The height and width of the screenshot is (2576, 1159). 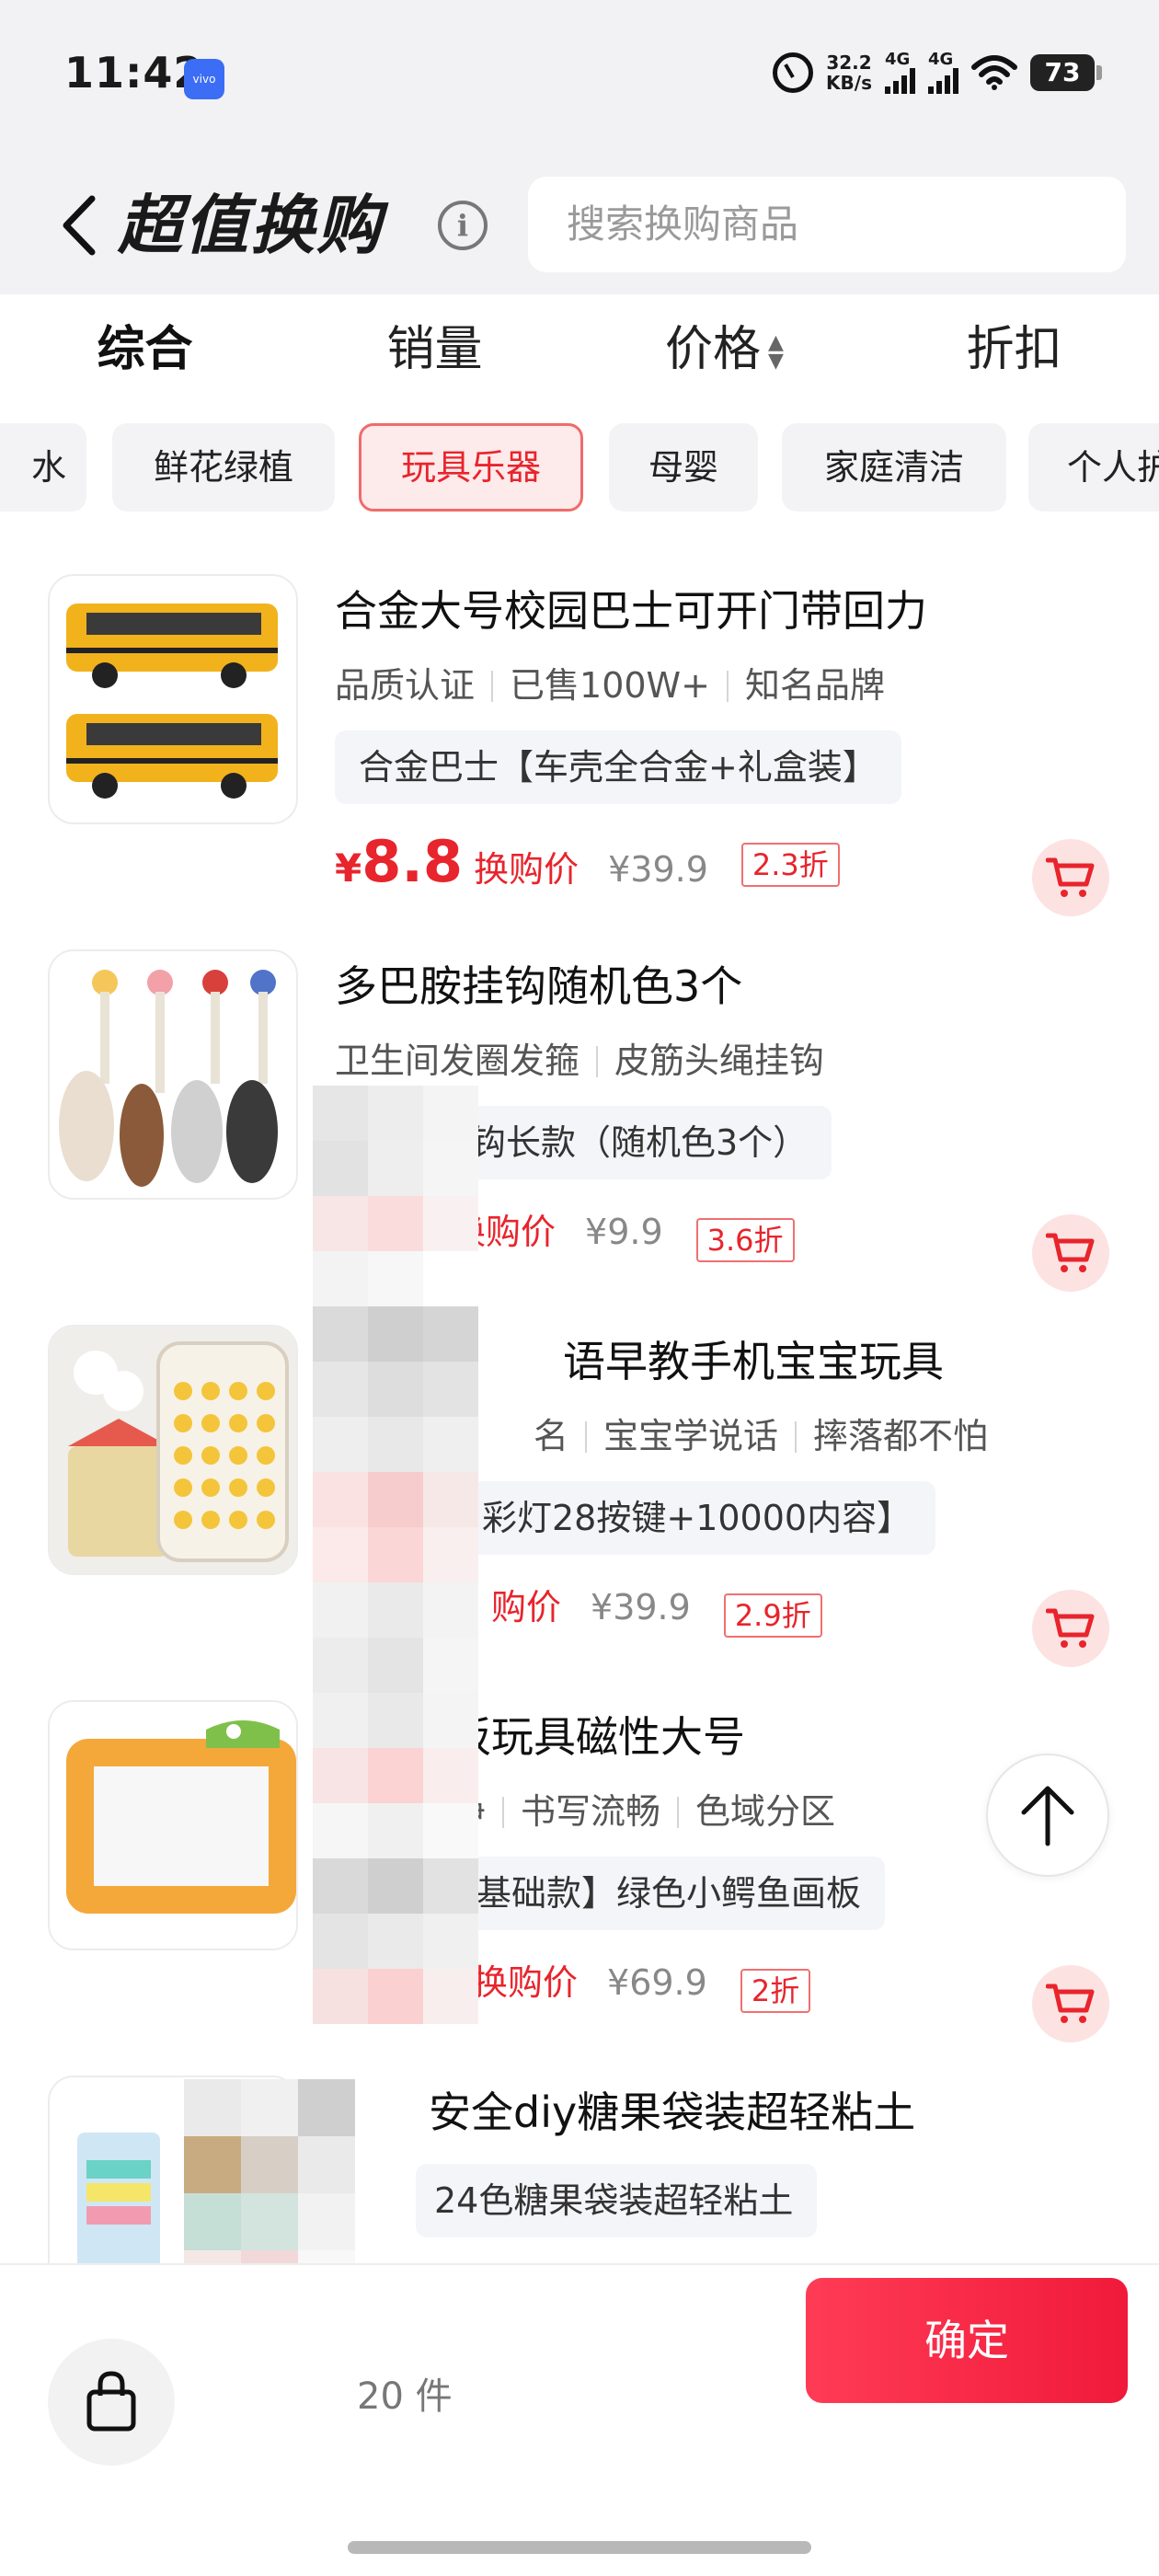 What do you see at coordinates (405, 685) in the screenshot?
I see `product-tag: 品质认证` at bounding box center [405, 685].